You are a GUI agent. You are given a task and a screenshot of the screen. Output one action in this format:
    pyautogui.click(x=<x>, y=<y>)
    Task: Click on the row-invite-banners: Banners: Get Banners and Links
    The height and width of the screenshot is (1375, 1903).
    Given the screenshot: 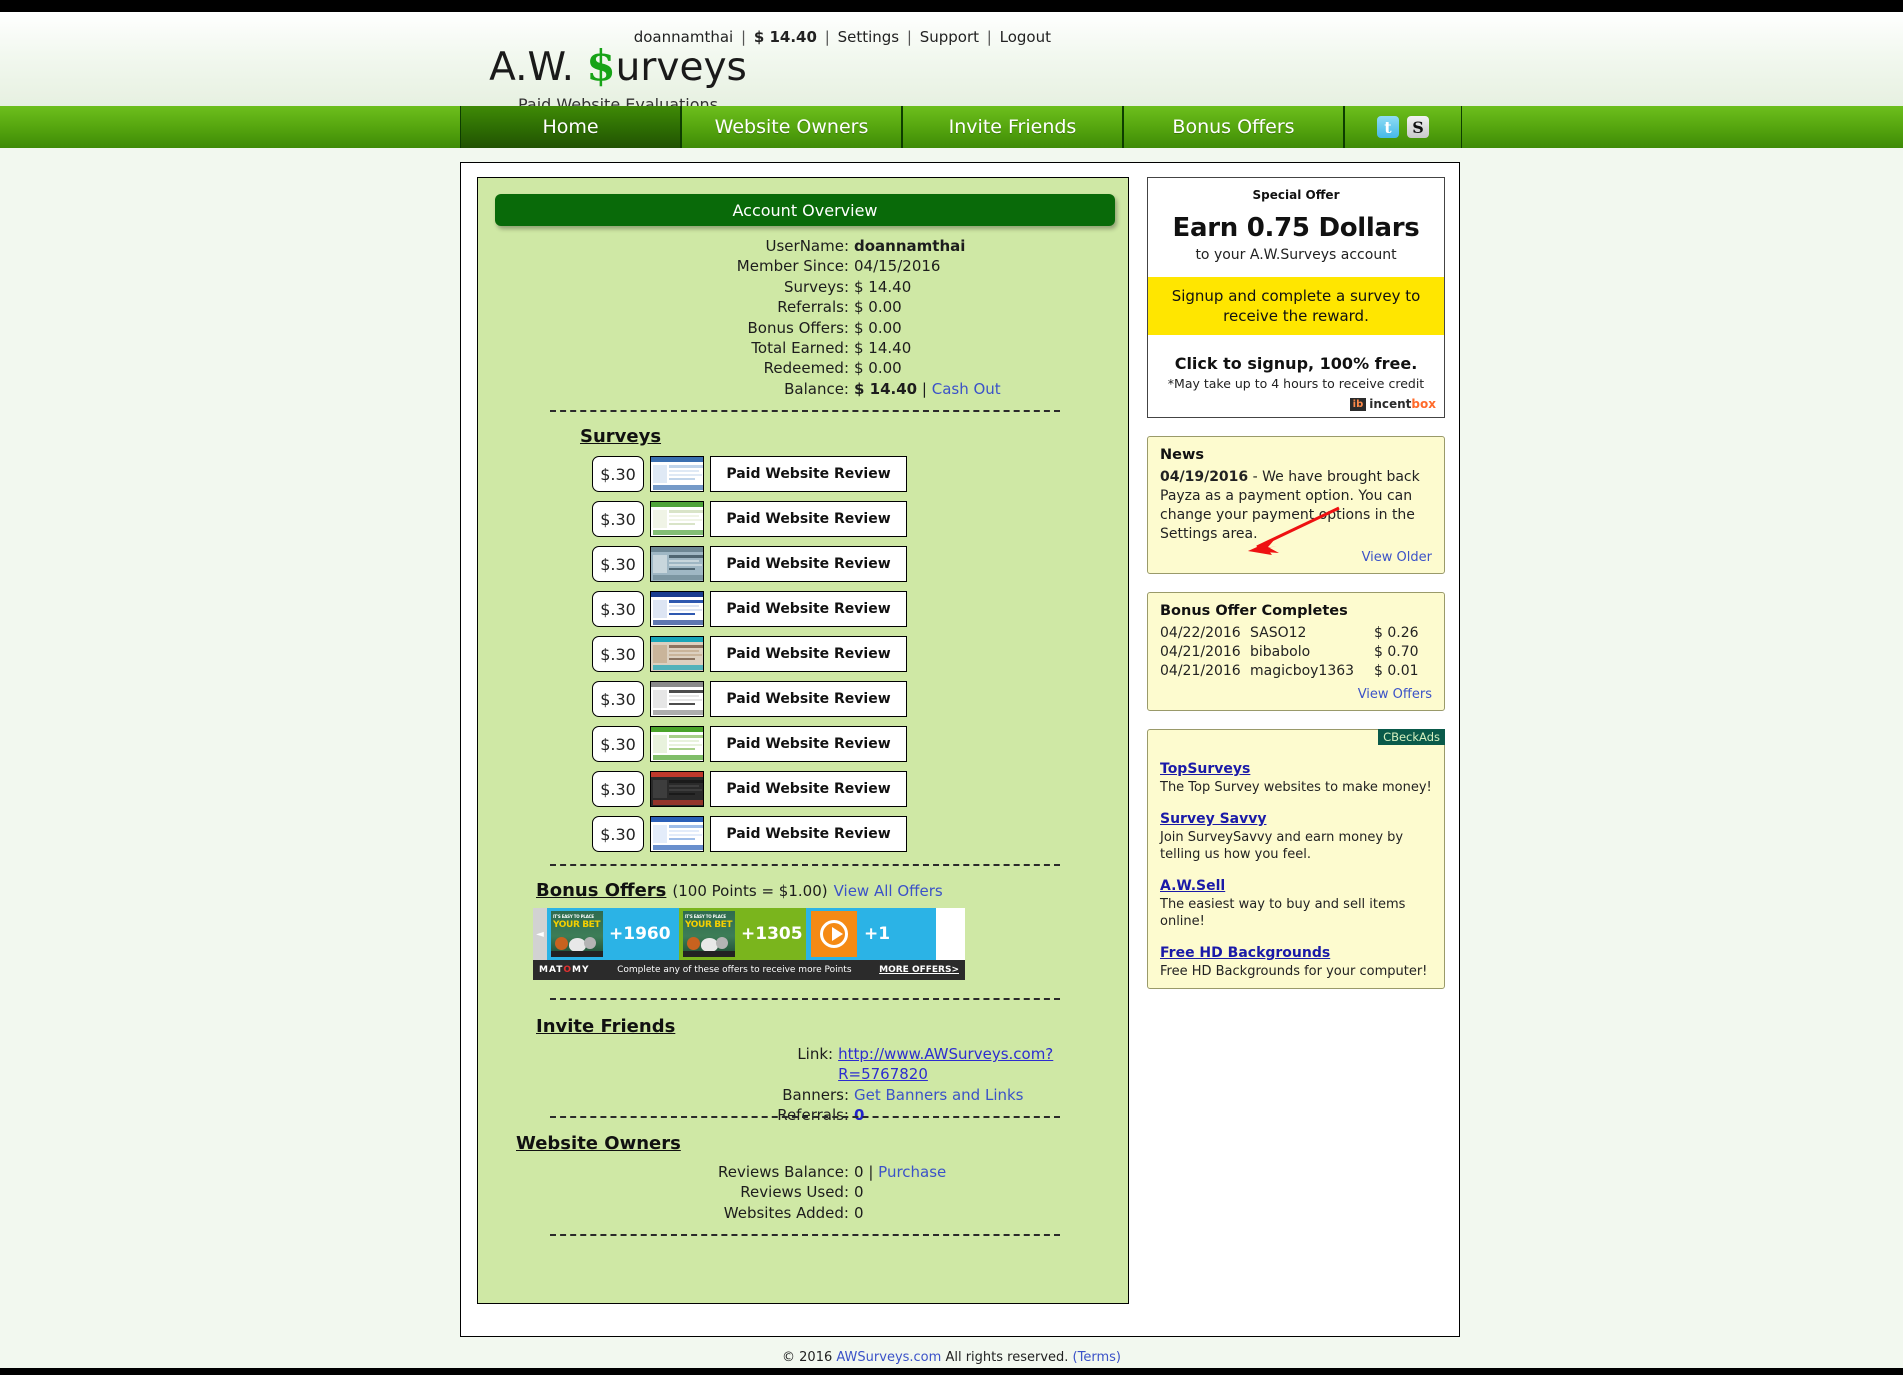 What is the action you would take?
    pyautogui.click(x=804, y=1095)
    